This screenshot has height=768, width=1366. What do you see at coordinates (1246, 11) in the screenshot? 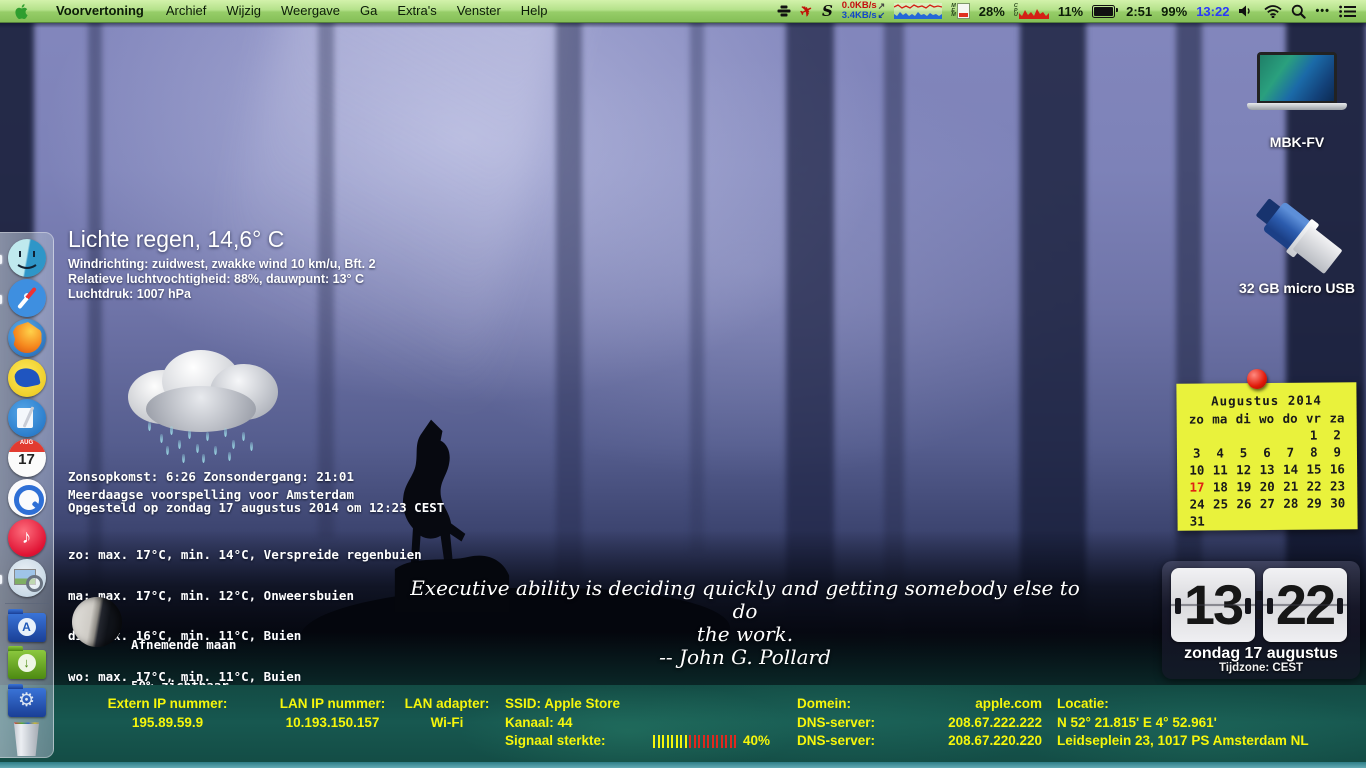
I see `volume-icon` at bounding box center [1246, 11].